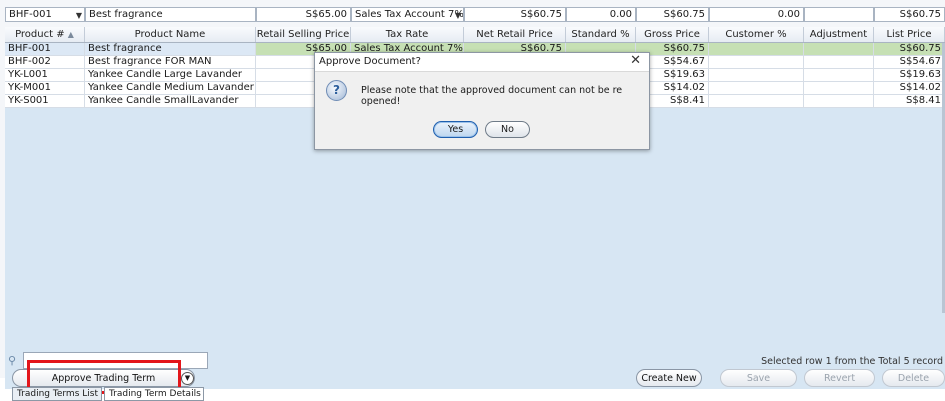 The height and width of the screenshot is (401, 945). What do you see at coordinates (370, 61) in the screenshot?
I see `dialog-title: Approve Document?` at bounding box center [370, 61].